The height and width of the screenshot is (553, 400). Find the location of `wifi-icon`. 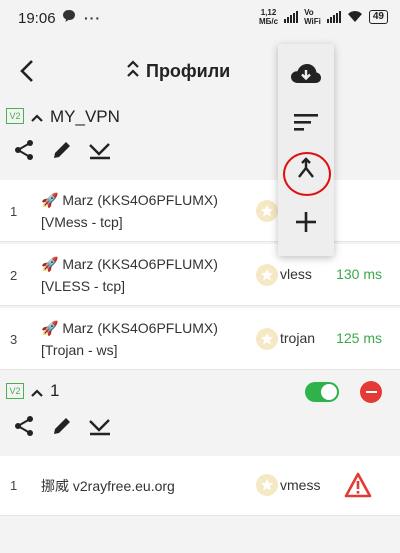

wifi-icon is located at coordinates (355, 17).